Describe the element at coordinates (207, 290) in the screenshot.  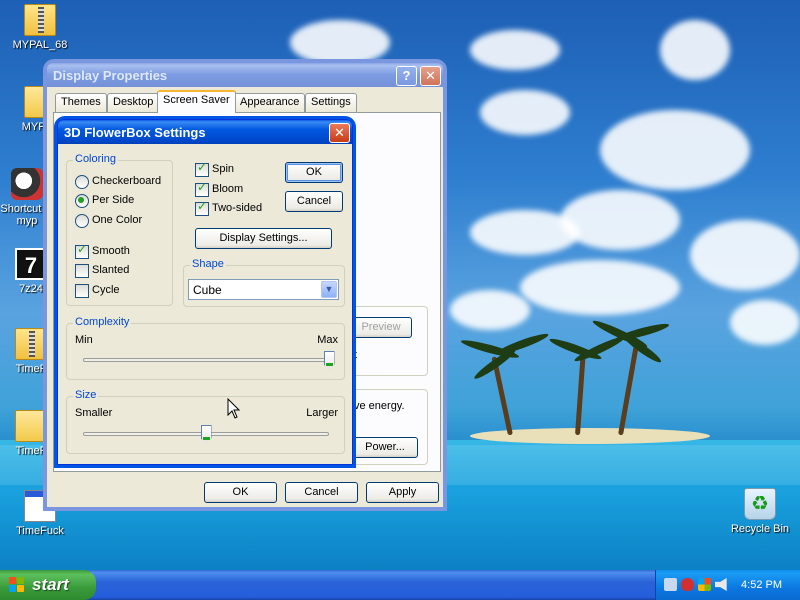
I see `shape-select-value: Cube` at that location.